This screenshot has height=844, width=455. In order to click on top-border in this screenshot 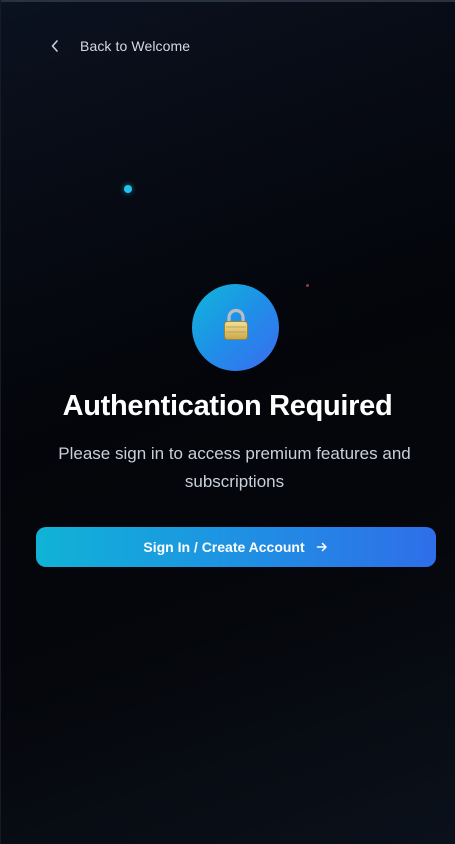, I will do `click(227, 1)`.